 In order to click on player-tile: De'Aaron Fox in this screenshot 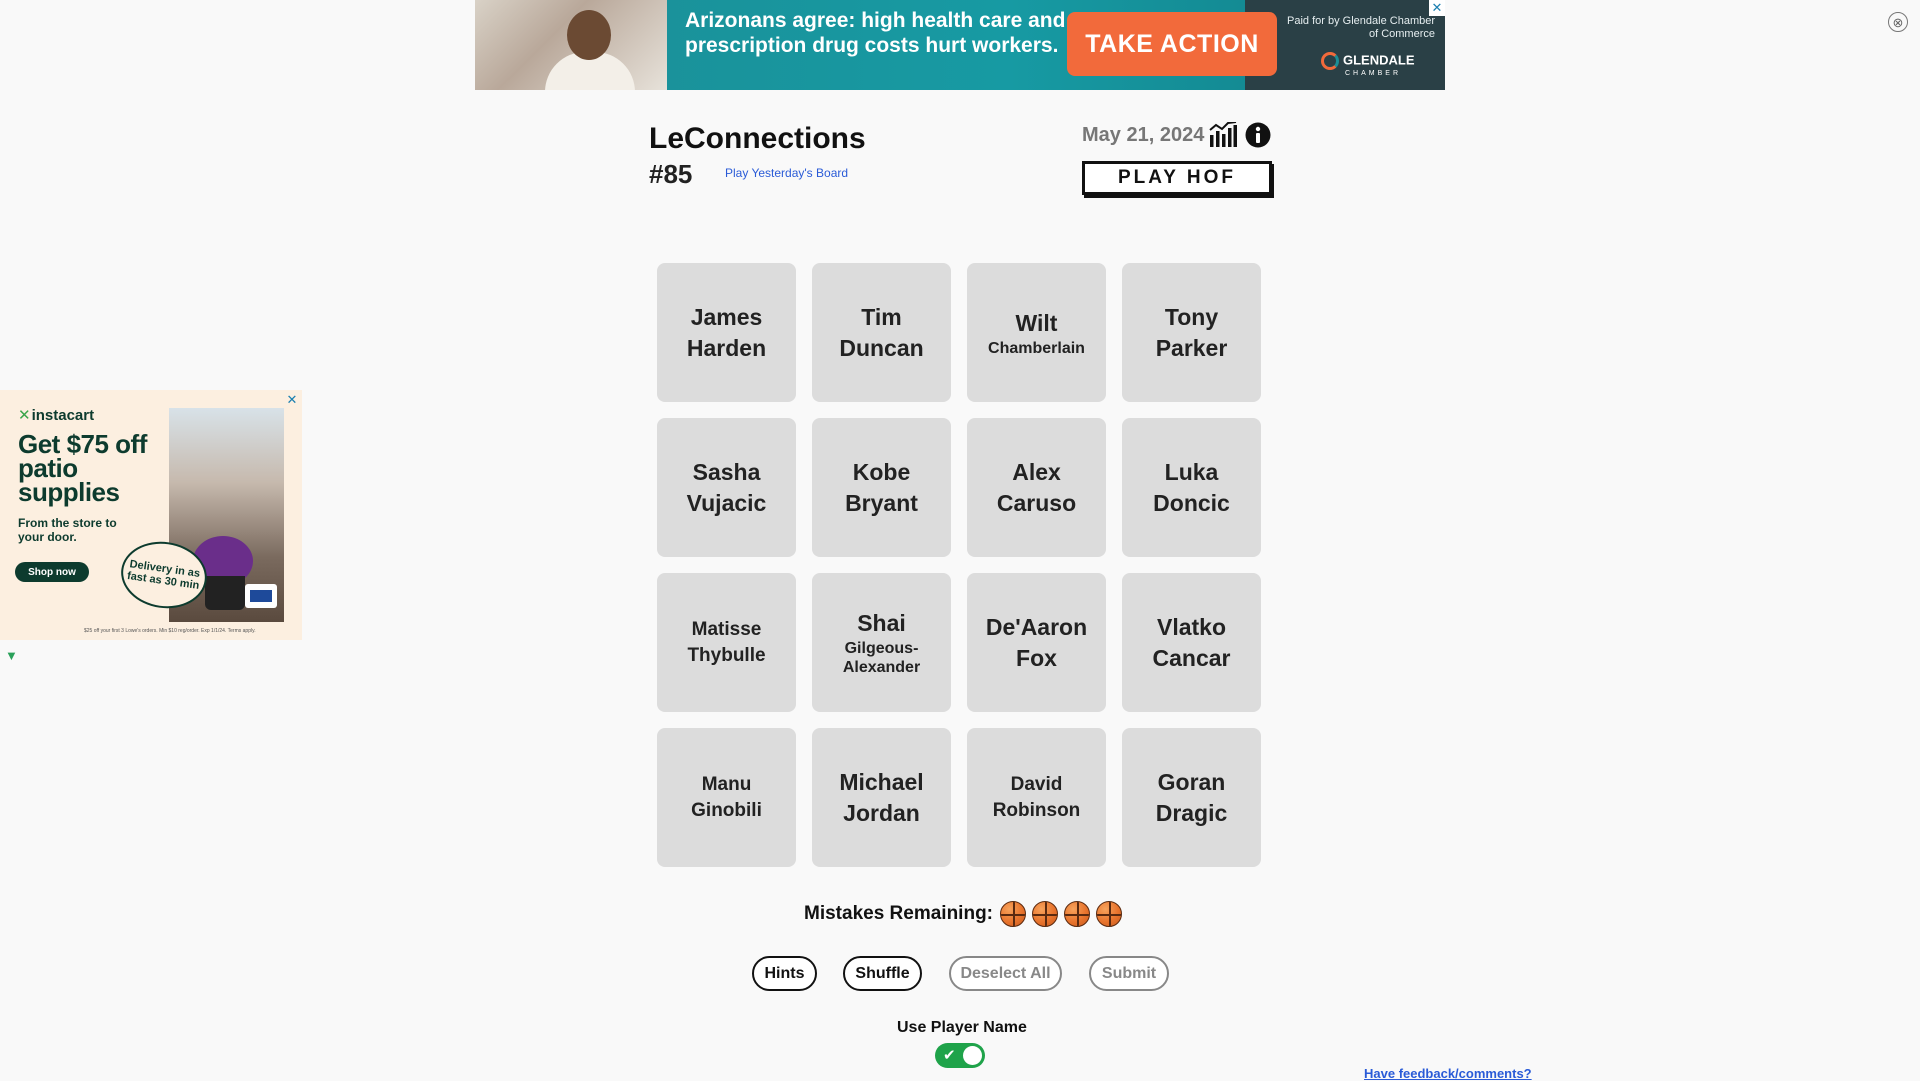, I will do `click(1036, 642)`.